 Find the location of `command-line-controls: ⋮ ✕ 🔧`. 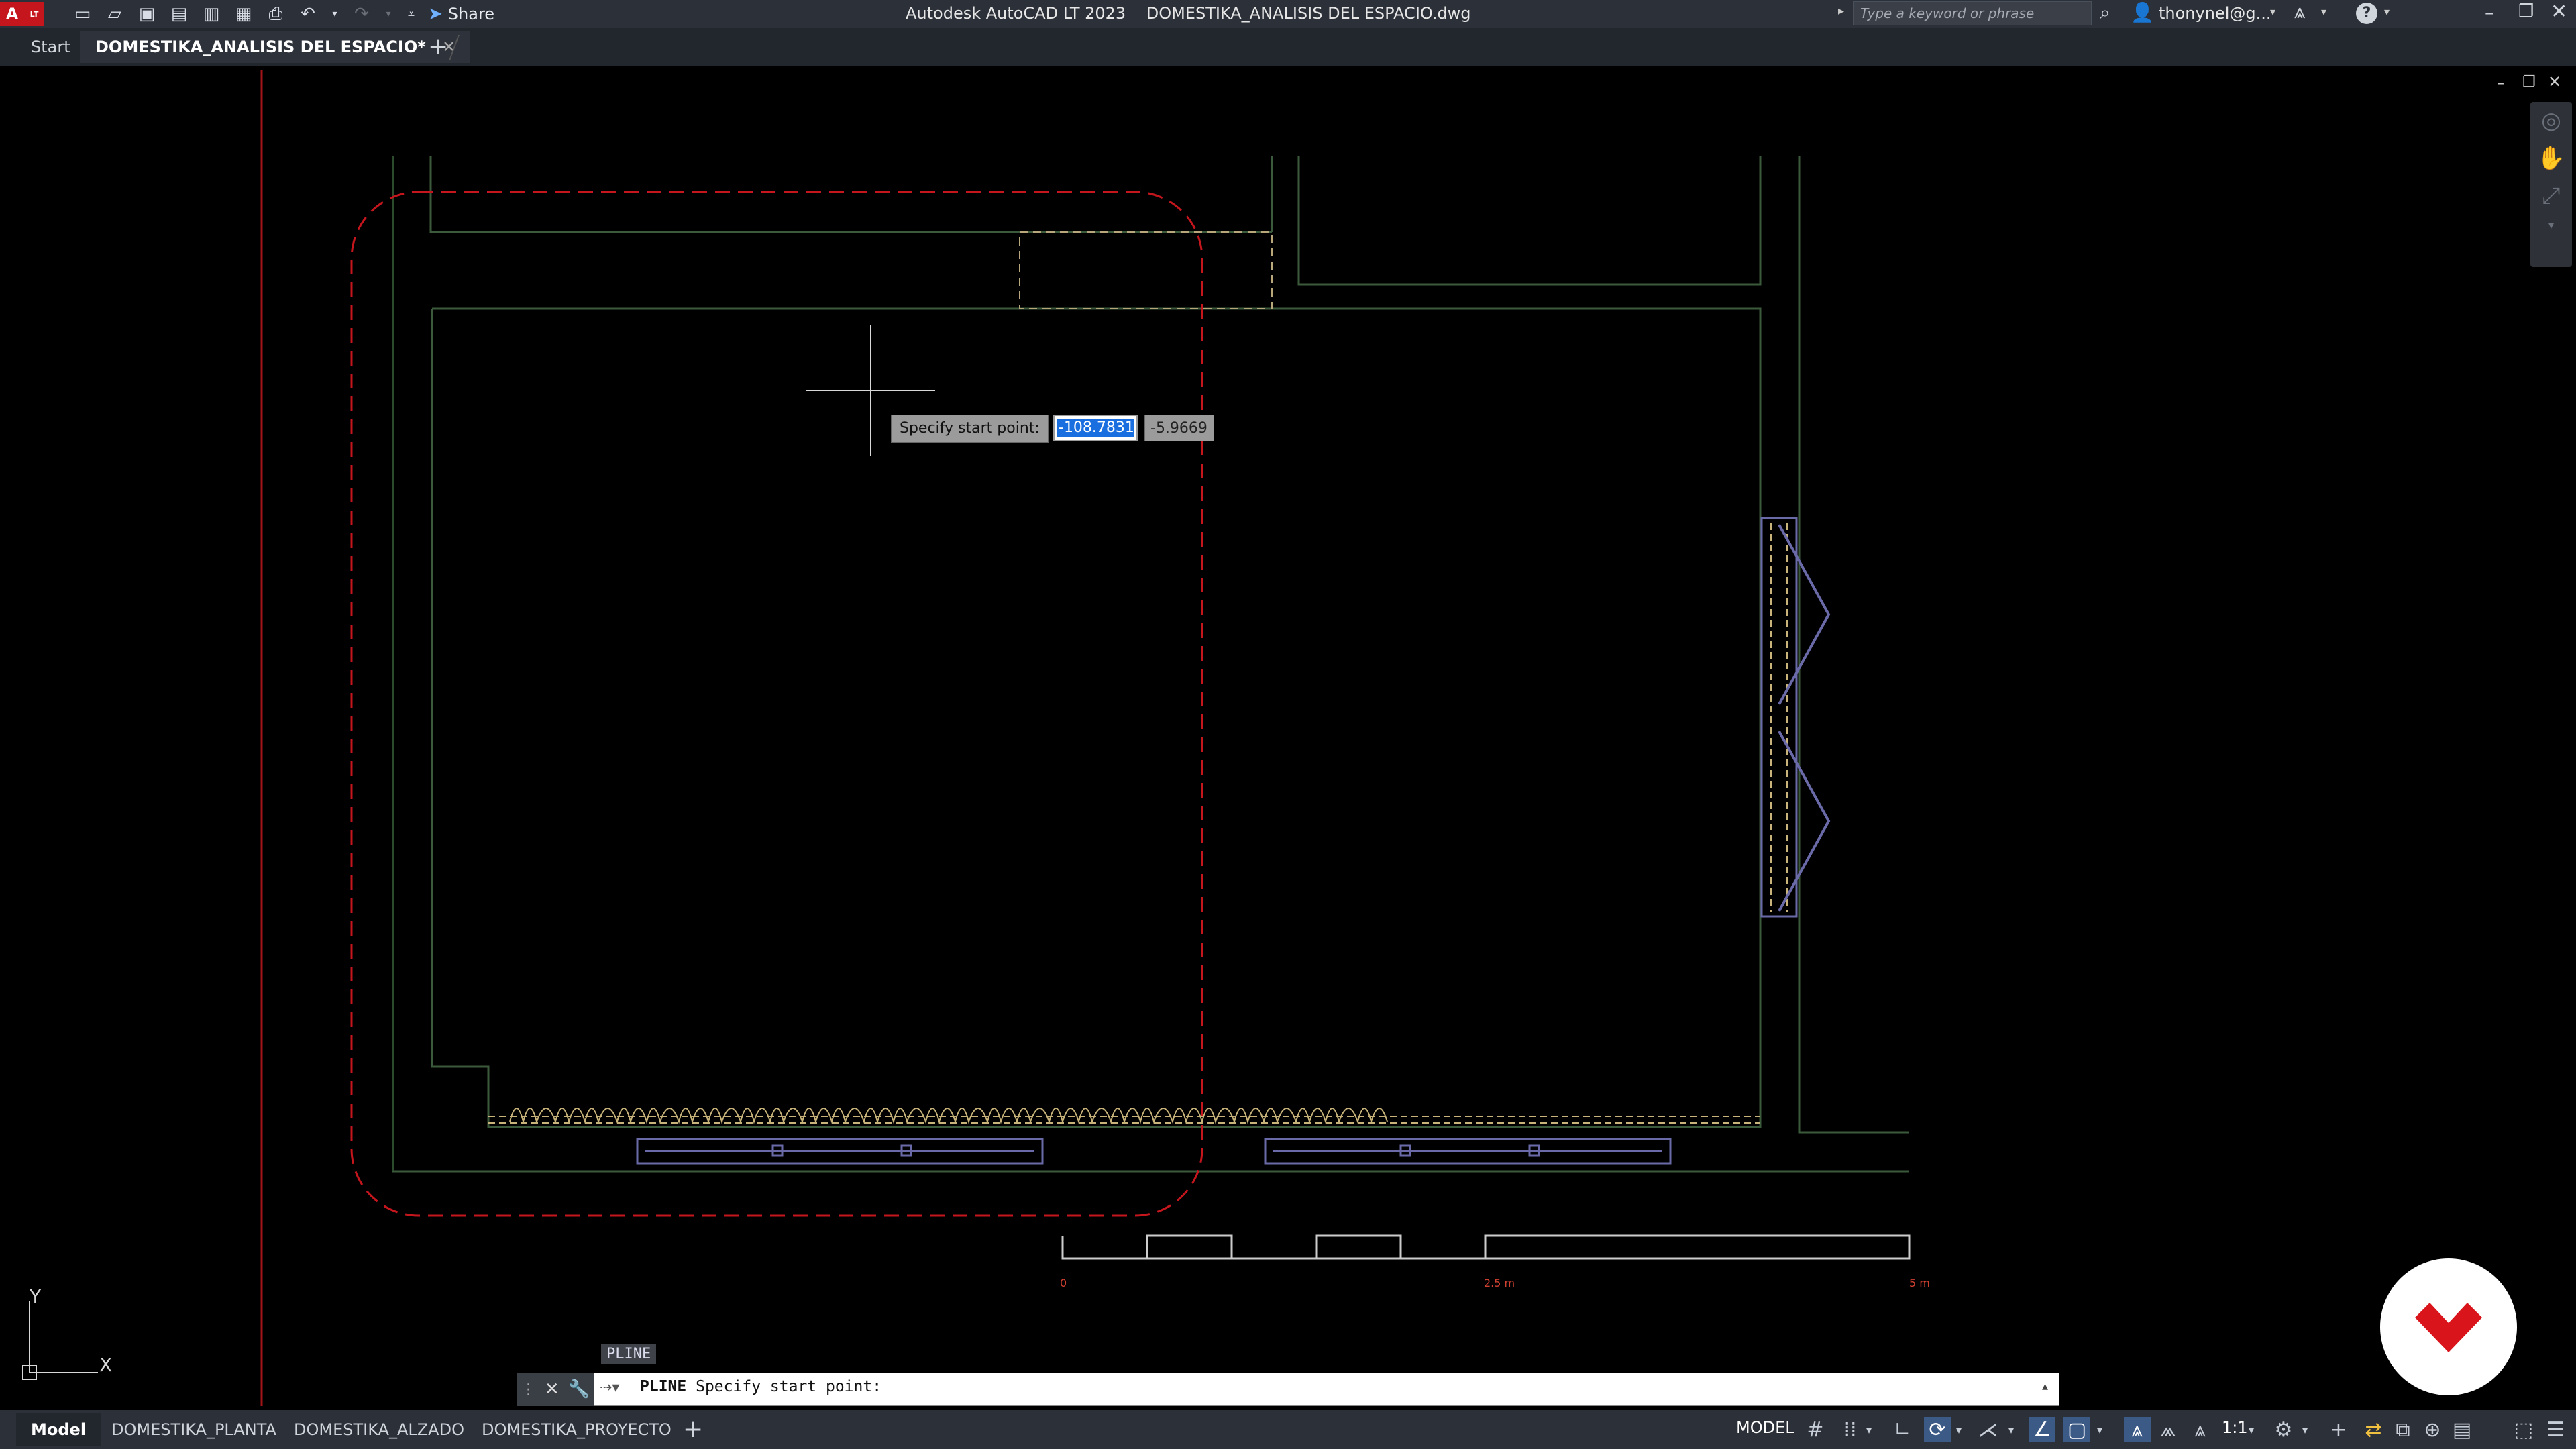

command-line-controls: ⋮ ✕ 🔧 is located at coordinates (555, 1389).